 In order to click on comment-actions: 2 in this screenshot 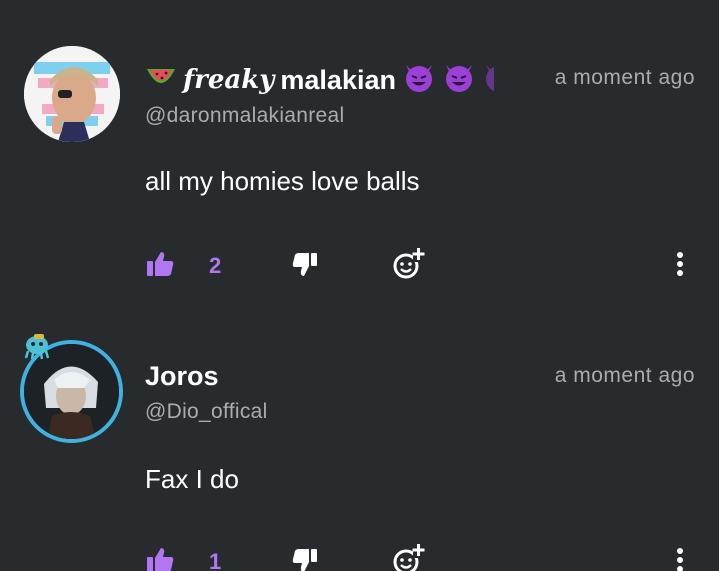, I will do `click(420, 266)`.